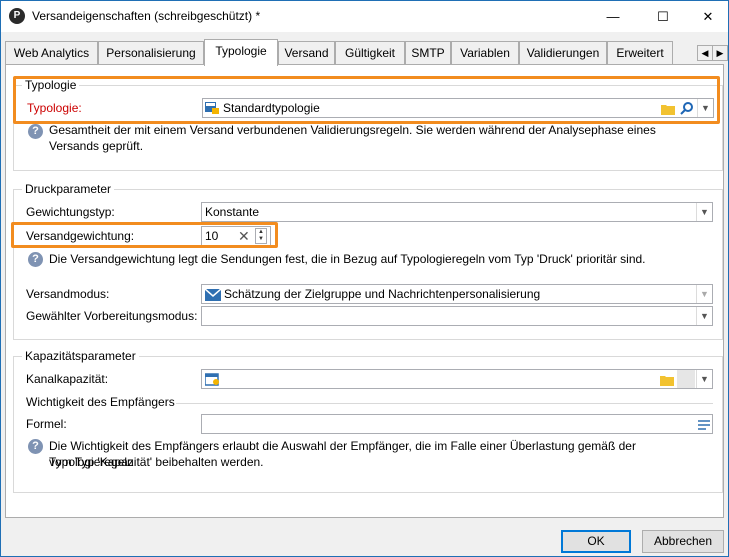 Image resolution: width=729 pixels, height=557 pixels. What do you see at coordinates (705, 53) in the screenshot?
I see `tab-scroll-left-icon: ◀` at bounding box center [705, 53].